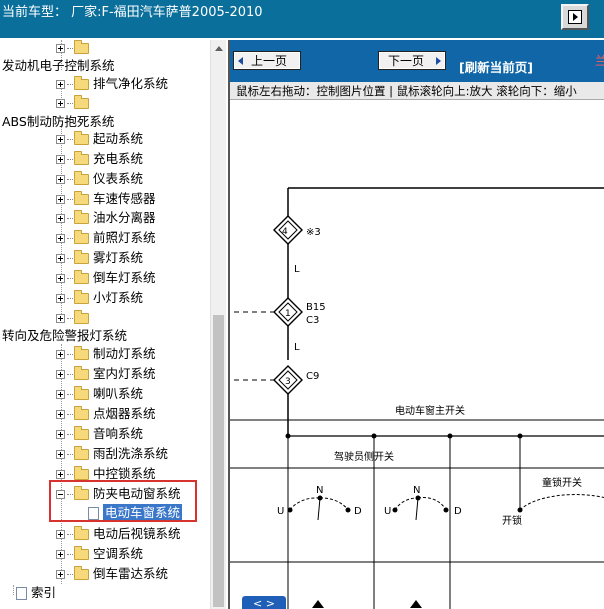 Image resolution: width=604 pixels, height=609 pixels. What do you see at coordinates (297, 269) in the screenshot?
I see `wire-label: L` at bounding box center [297, 269].